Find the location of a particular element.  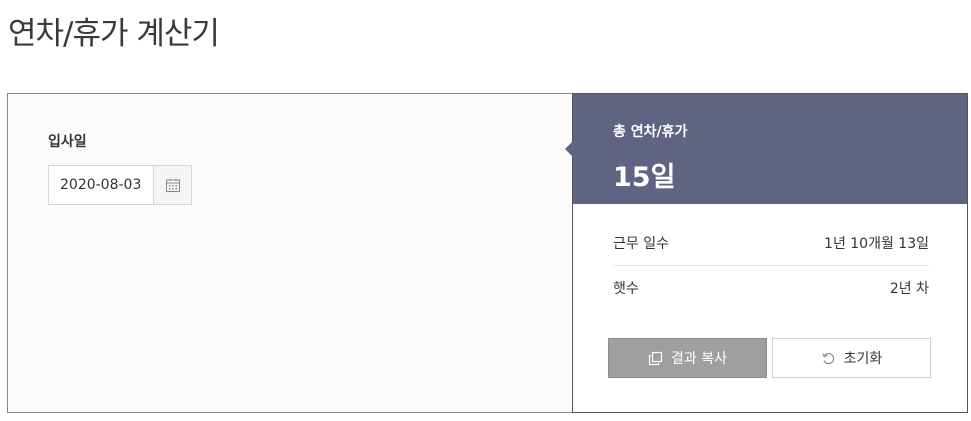

years-label: 햇수 is located at coordinates (626, 289).